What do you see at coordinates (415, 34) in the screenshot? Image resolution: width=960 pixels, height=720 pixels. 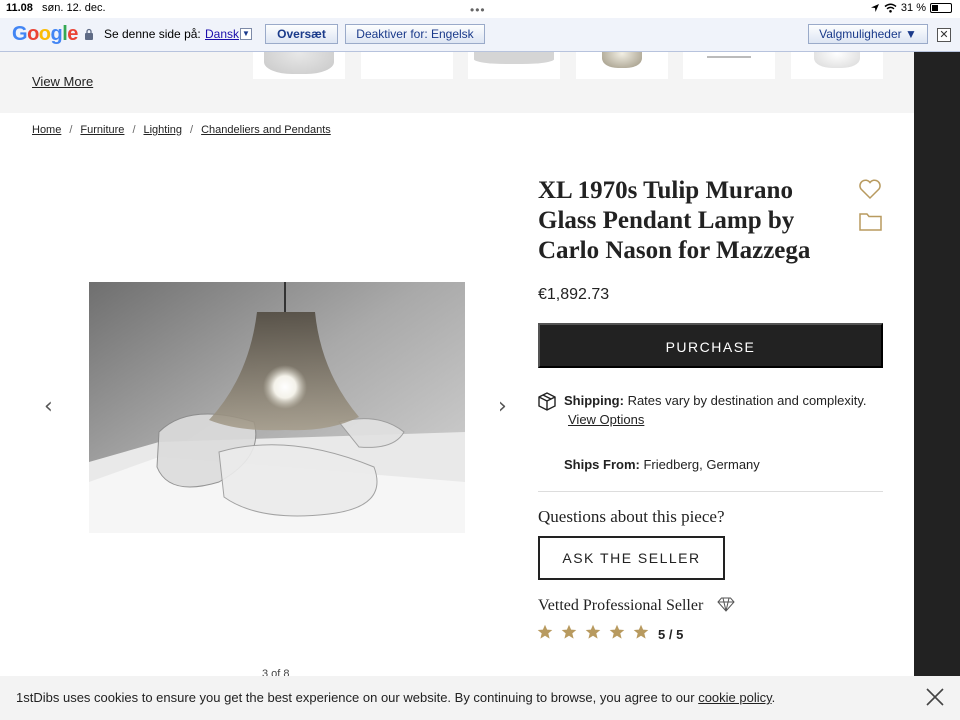 I see `disable-translate-button: Deaktiver for: Engelsk` at bounding box center [415, 34].